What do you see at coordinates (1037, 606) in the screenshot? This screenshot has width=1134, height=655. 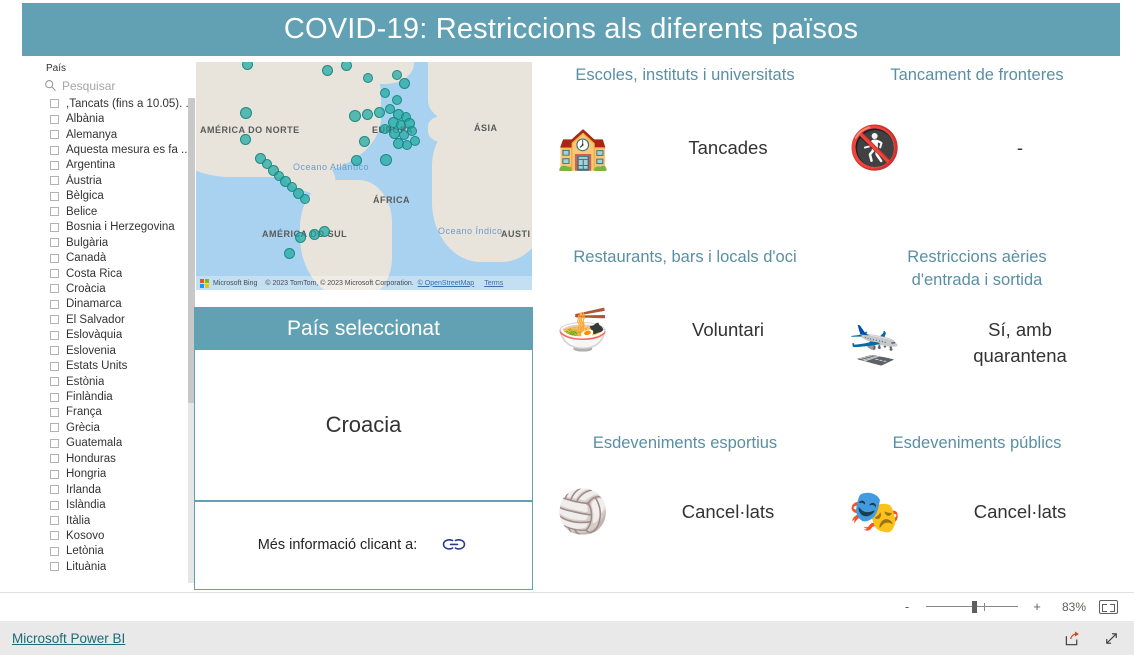 I see `zoom-in-button: +` at bounding box center [1037, 606].